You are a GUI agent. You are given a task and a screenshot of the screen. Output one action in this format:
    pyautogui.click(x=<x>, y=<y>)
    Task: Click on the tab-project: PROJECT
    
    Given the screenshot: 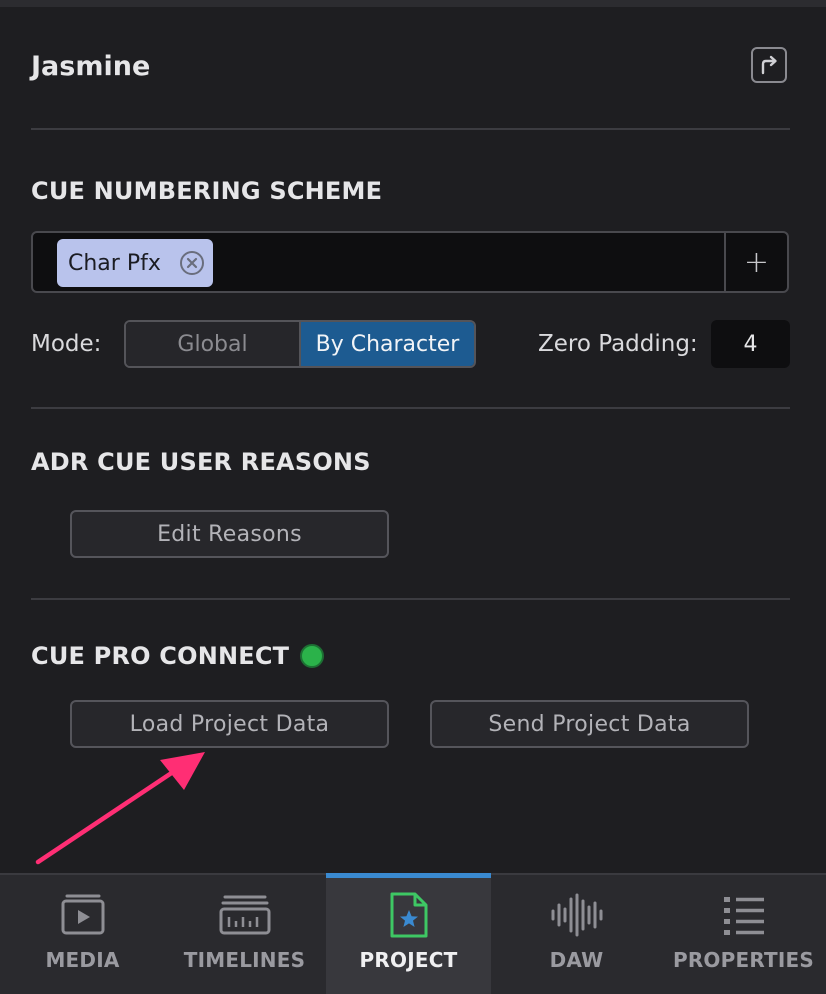 What is the action you would take?
    pyautogui.click(x=408, y=933)
    